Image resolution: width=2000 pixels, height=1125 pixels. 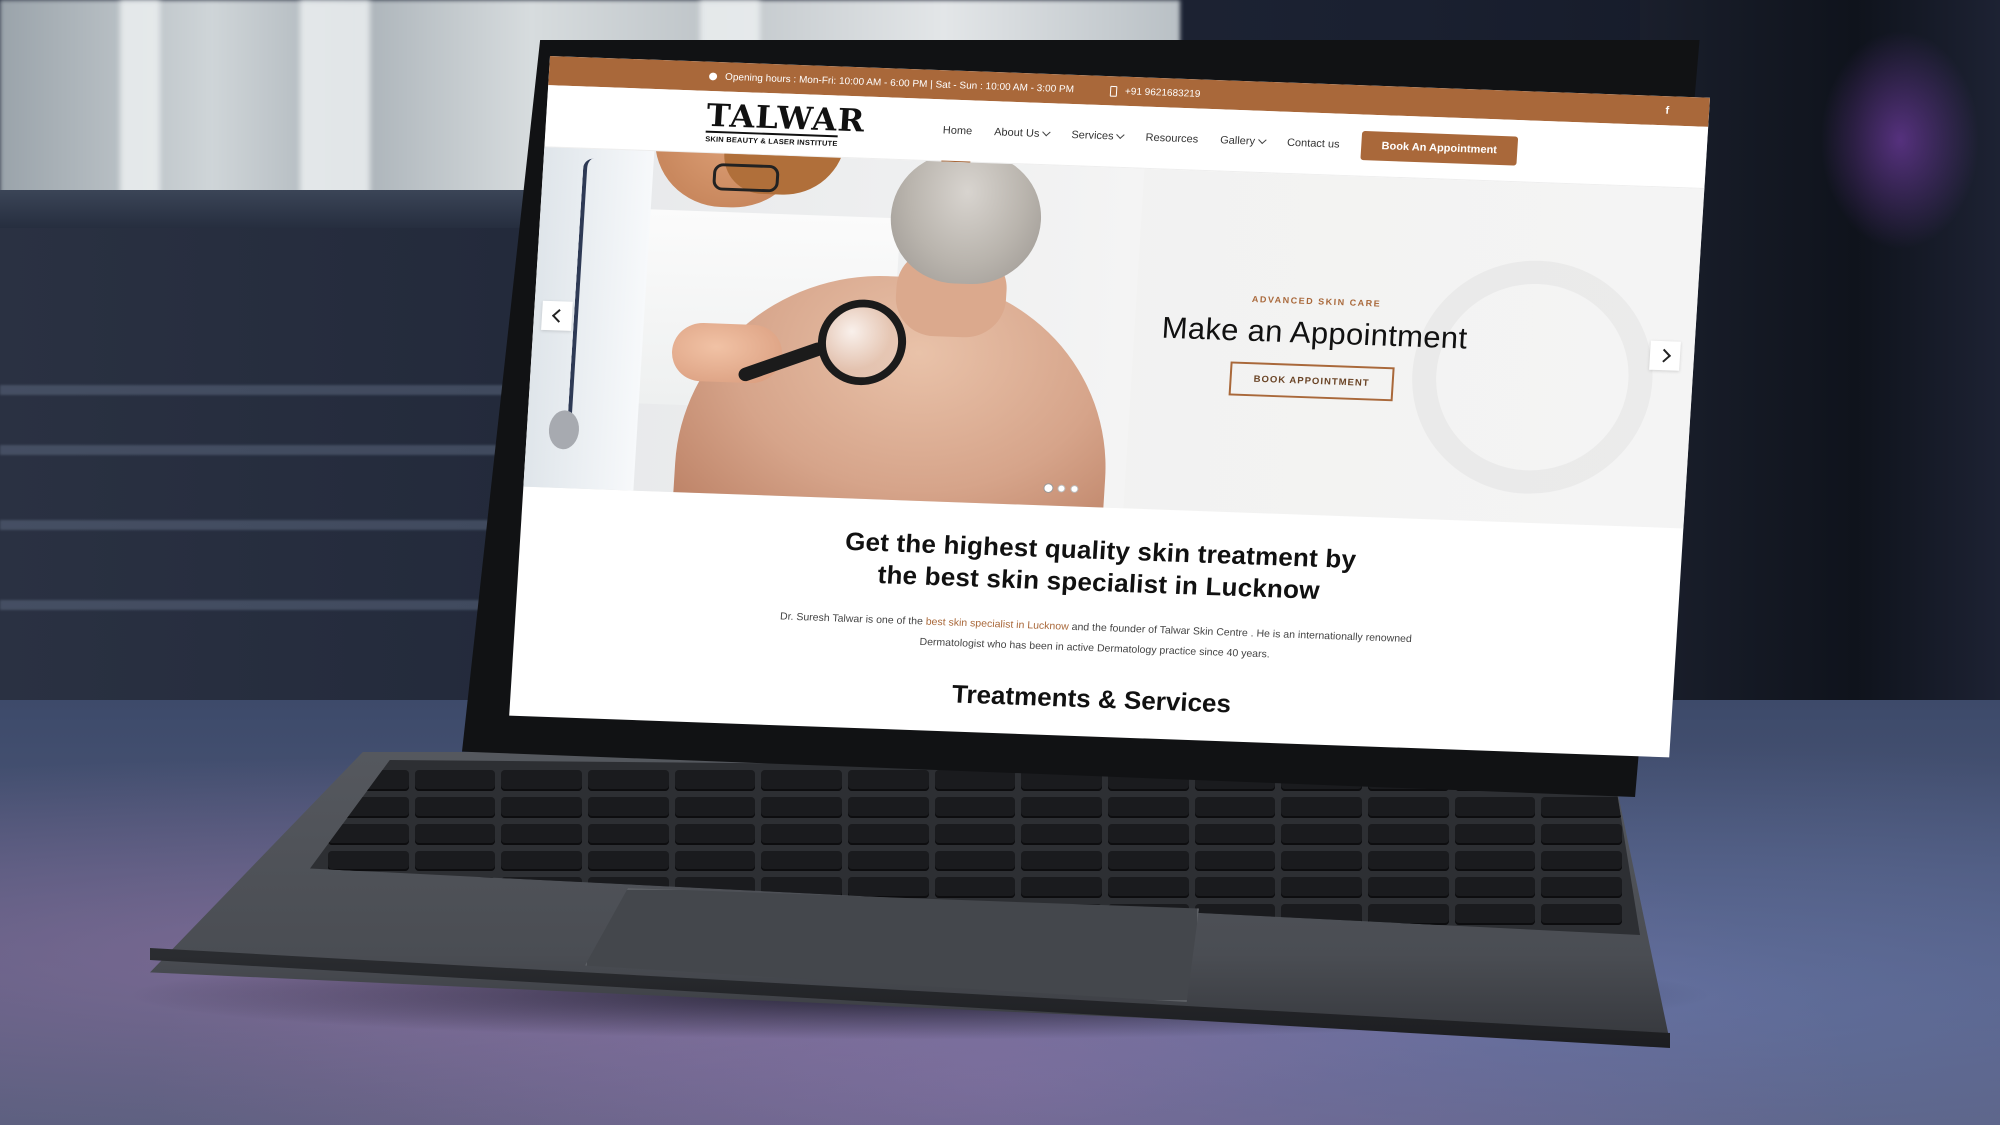 I want to click on nav-contact-us: Contact us, so click(x=1313, y=143).